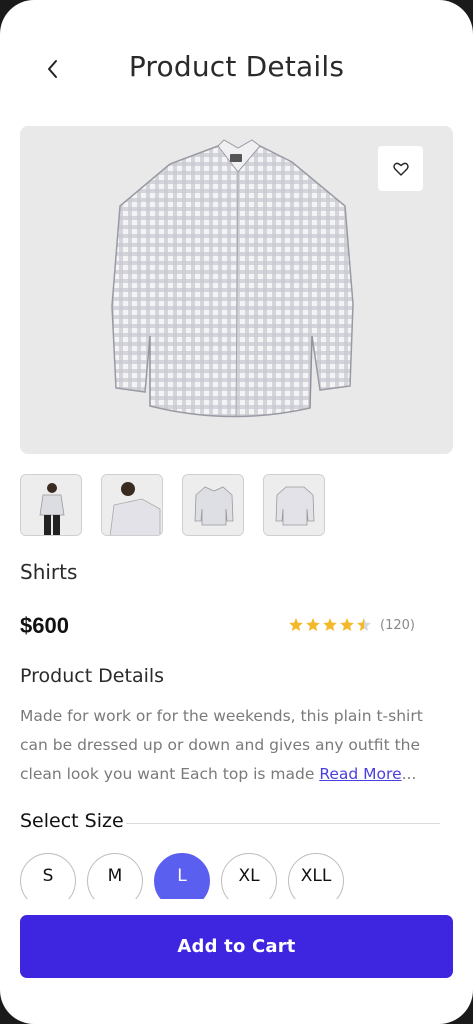 The height and width of the screenshot is (1024, 473). I want to click on thumbnail-model-front, so click(51, 505).